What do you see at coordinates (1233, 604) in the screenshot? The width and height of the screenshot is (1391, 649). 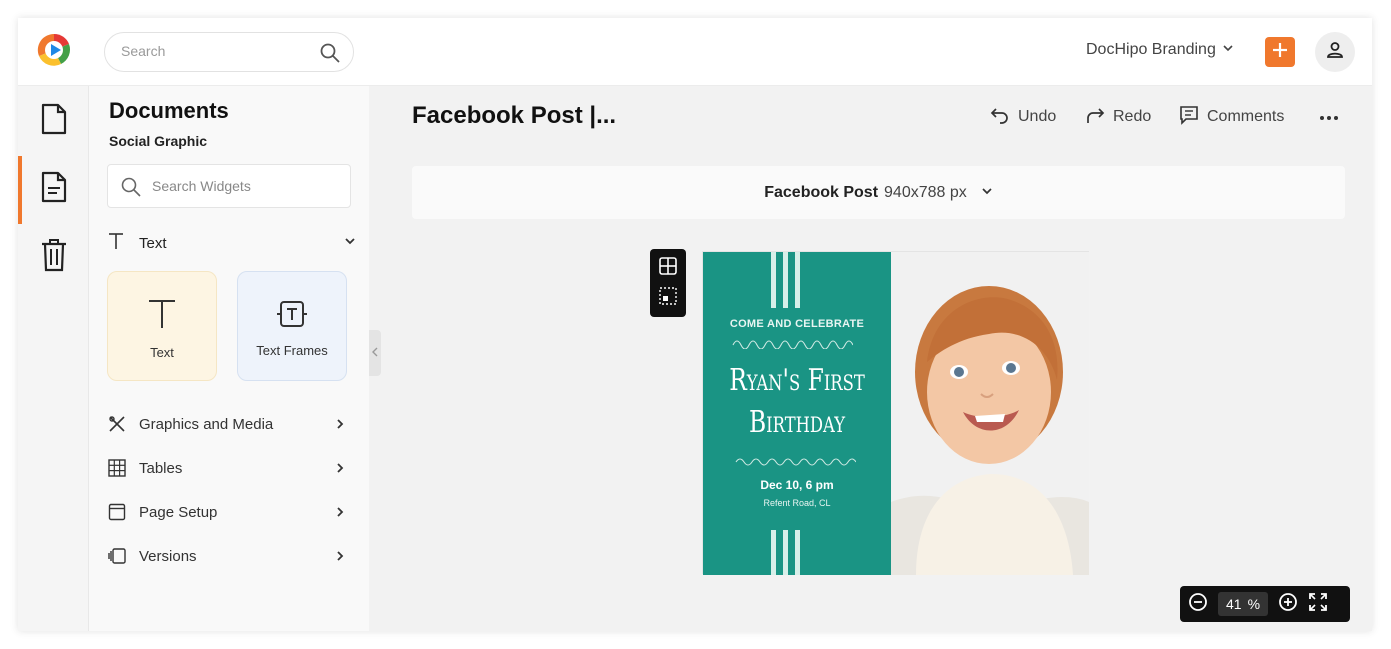 I see `zoom-value: 41` at bounding box center [1233, 604].